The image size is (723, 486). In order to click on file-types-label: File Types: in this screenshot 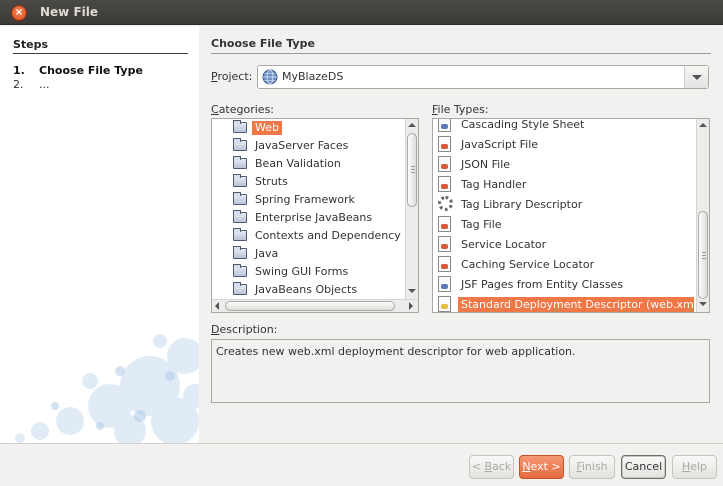, I will do `click(460, 109)`.